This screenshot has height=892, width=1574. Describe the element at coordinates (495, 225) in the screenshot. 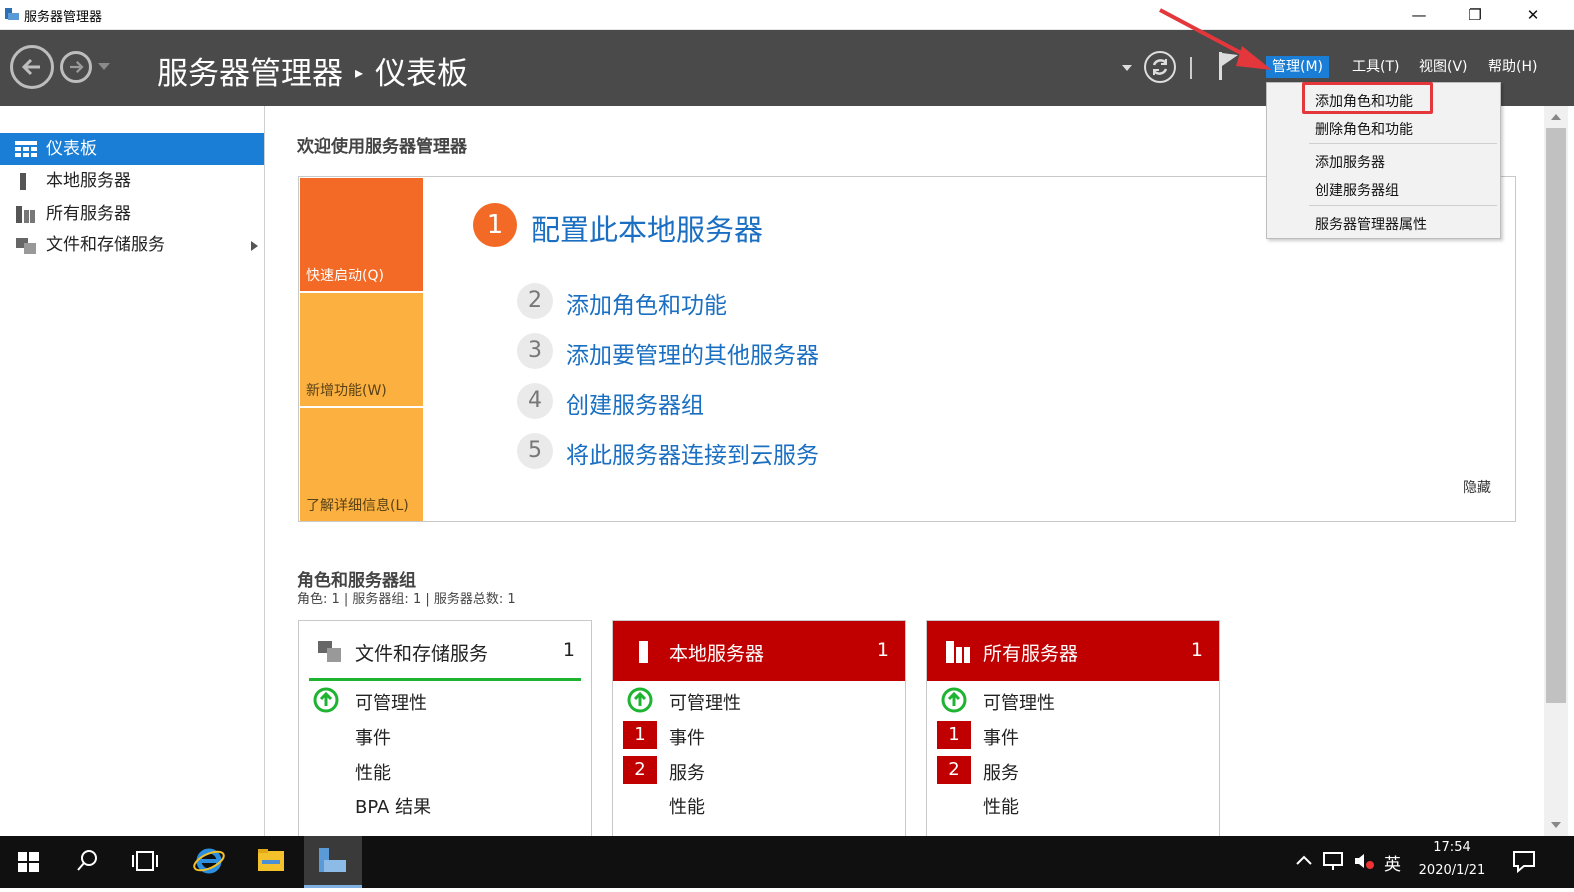

I see `step-number-1: 1` at that location.